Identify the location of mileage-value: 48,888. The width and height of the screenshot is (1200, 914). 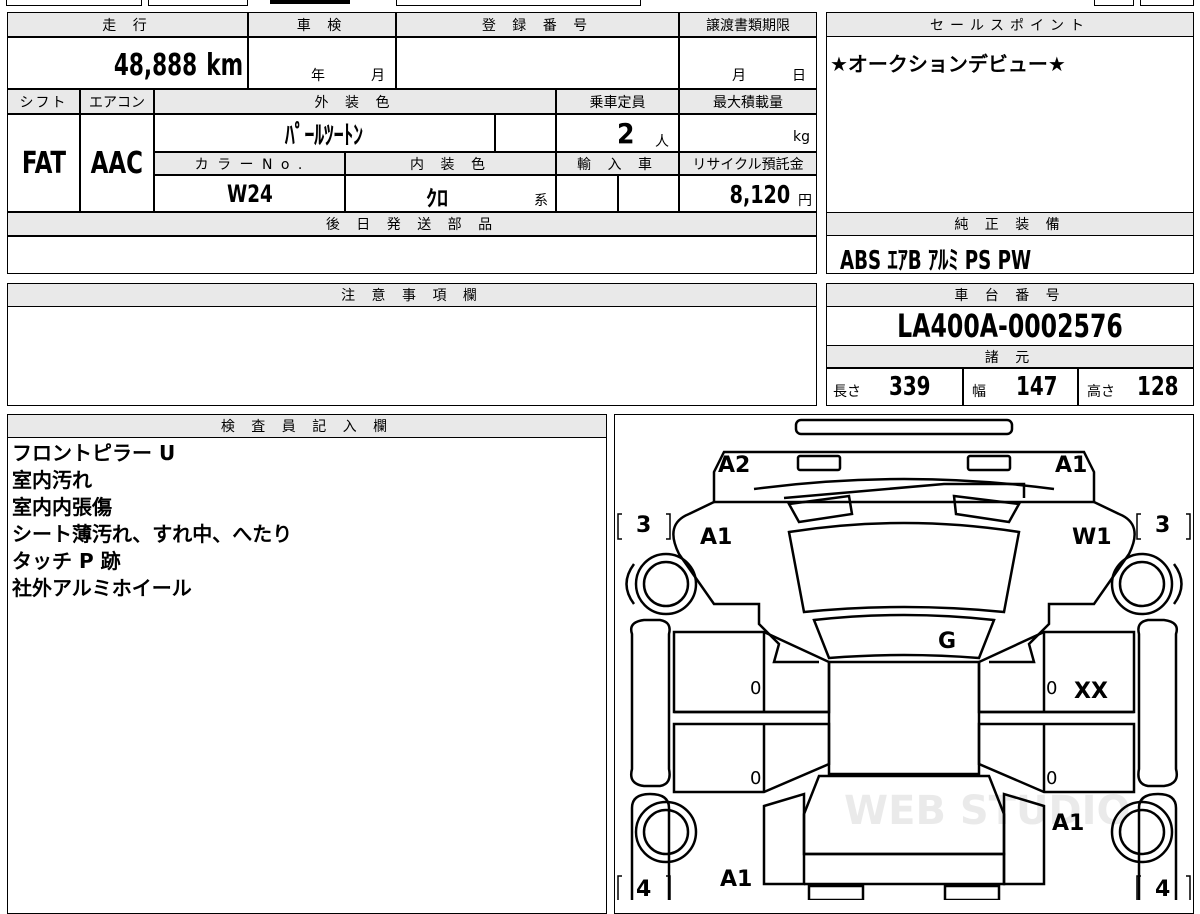
(155, 65).